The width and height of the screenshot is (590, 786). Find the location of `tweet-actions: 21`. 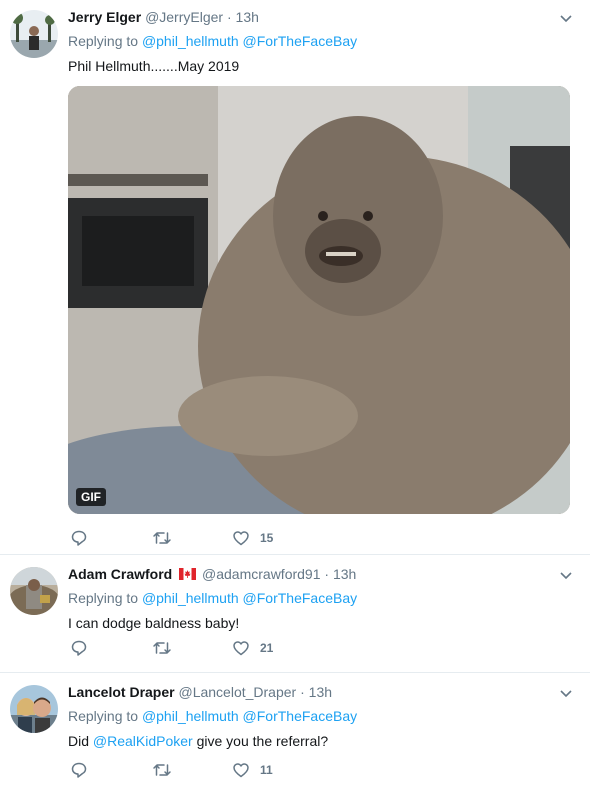

tweet-actions: 21 is located at coordinates (171, 648).